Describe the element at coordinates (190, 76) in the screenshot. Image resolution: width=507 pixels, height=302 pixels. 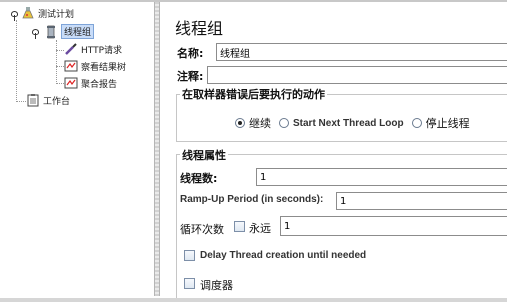
I see `comment-label: 注释:` at that location.